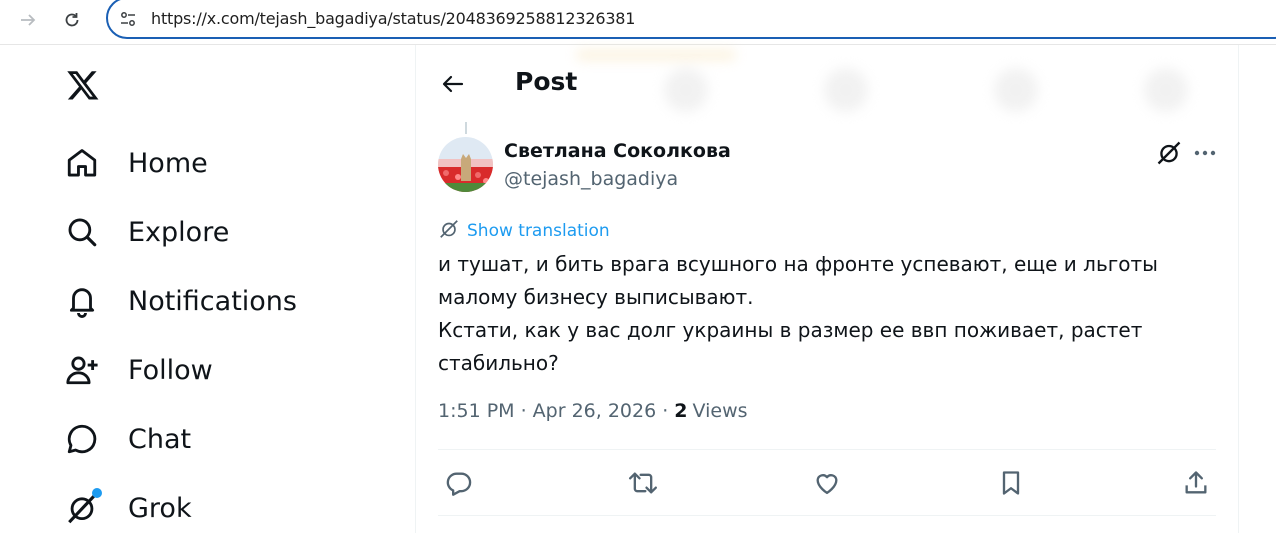 This screenshot has height=533, width=1276. What do you see at coordinates (465, 164) in the screenshot?
I see `avatar` at bounding box center [465, 164].